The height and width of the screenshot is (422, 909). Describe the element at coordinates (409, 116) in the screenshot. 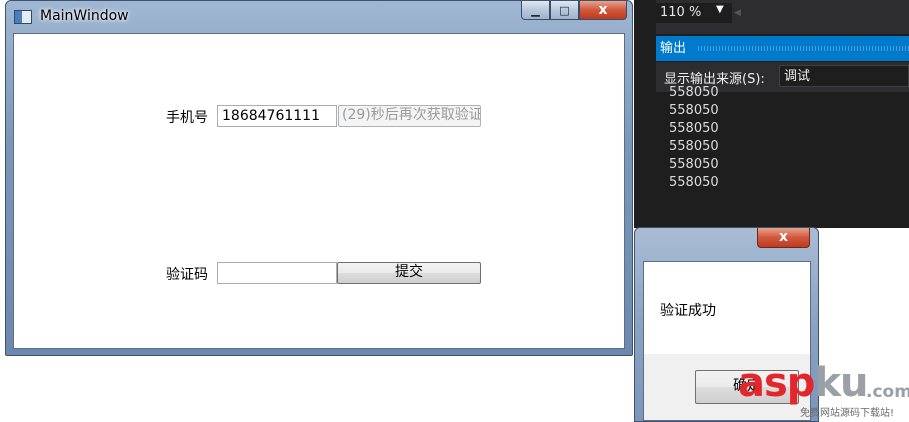

I see `resend-code-button: (29)秒后再次获取验证` at that location.